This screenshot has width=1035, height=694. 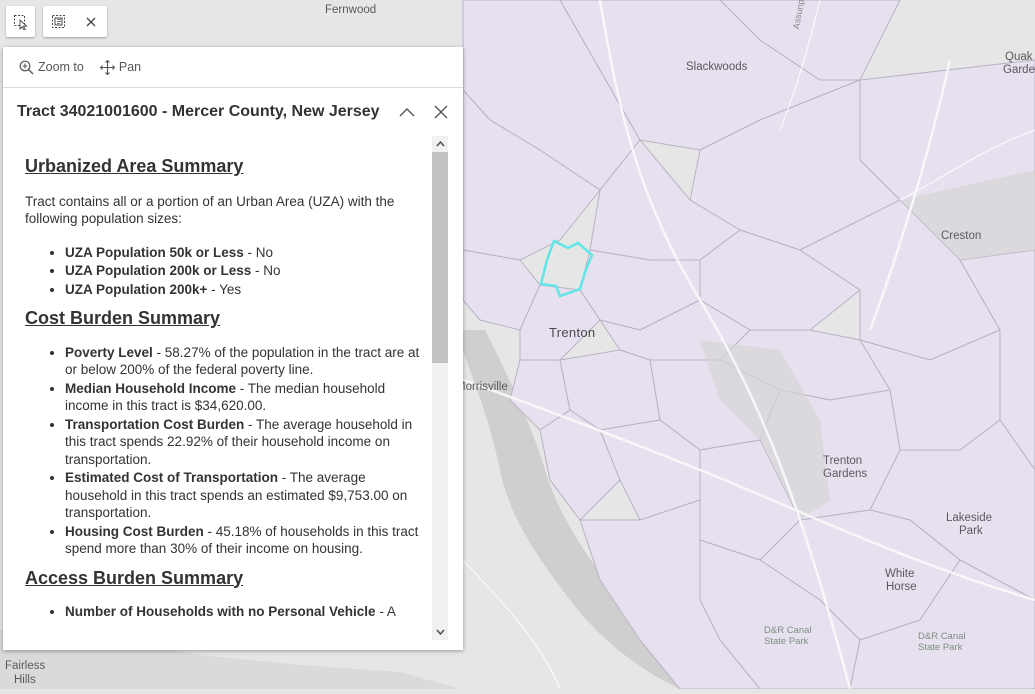 I want to click on pan-action: Pan, so click(x=120, y=67).